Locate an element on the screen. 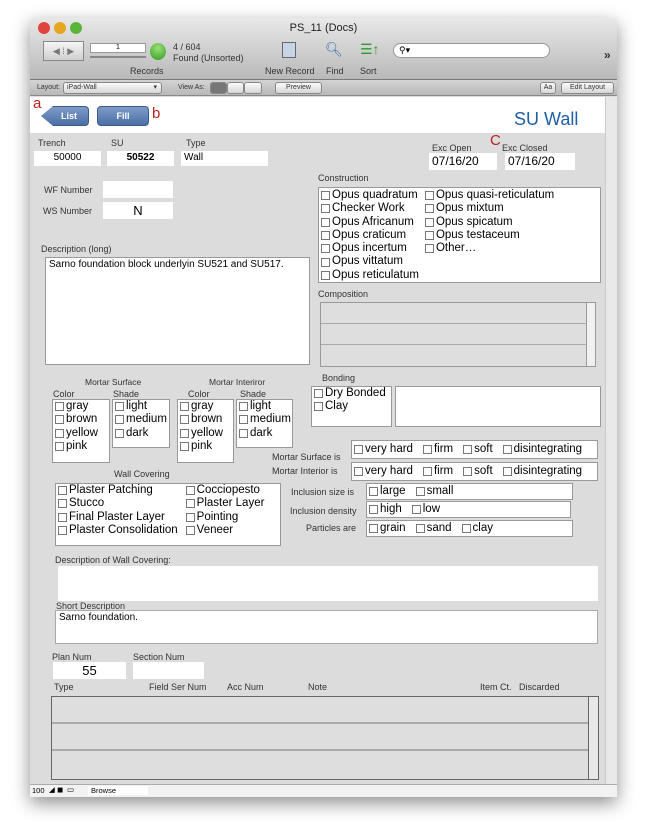 The height and width of the screenshot is (837, 648). sort-button: Sort is located at coordinates (368, 71).